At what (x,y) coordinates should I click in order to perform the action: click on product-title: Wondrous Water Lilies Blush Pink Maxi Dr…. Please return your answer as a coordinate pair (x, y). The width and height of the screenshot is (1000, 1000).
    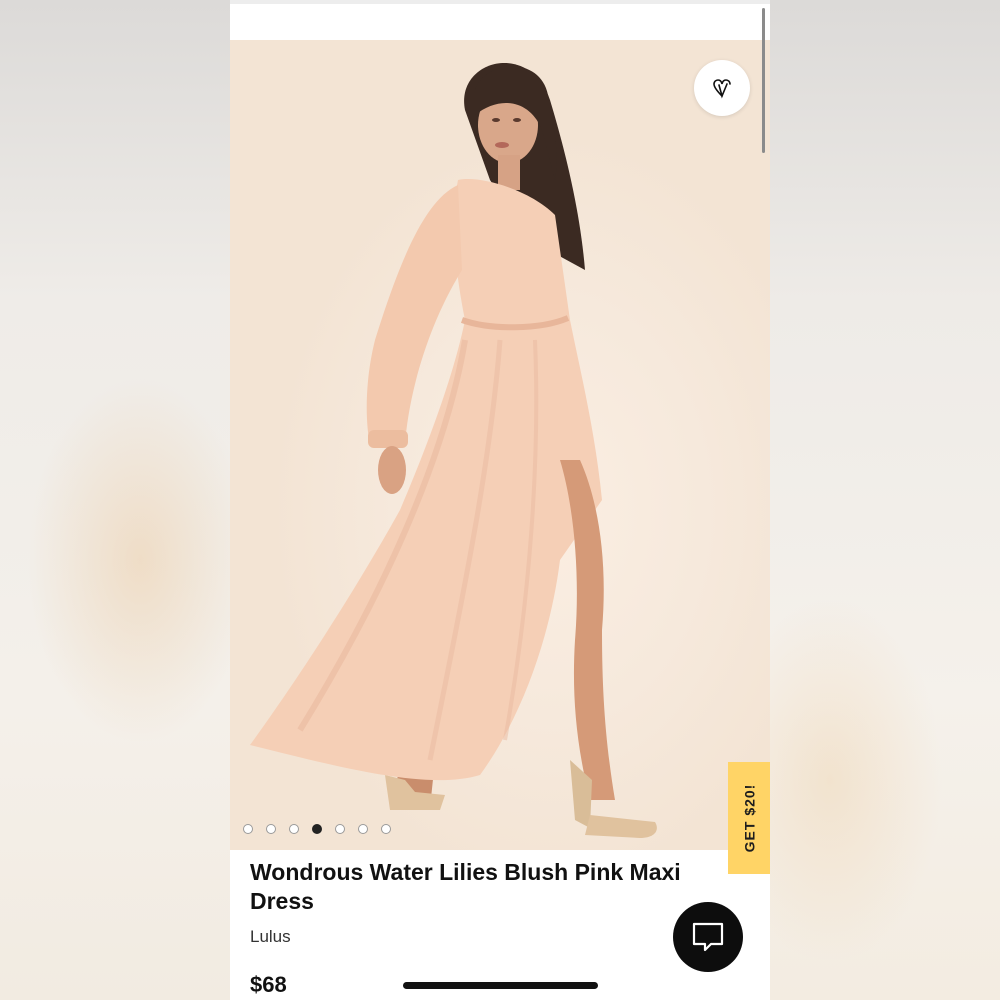
    Looking at the image, I should click on (465, 886).